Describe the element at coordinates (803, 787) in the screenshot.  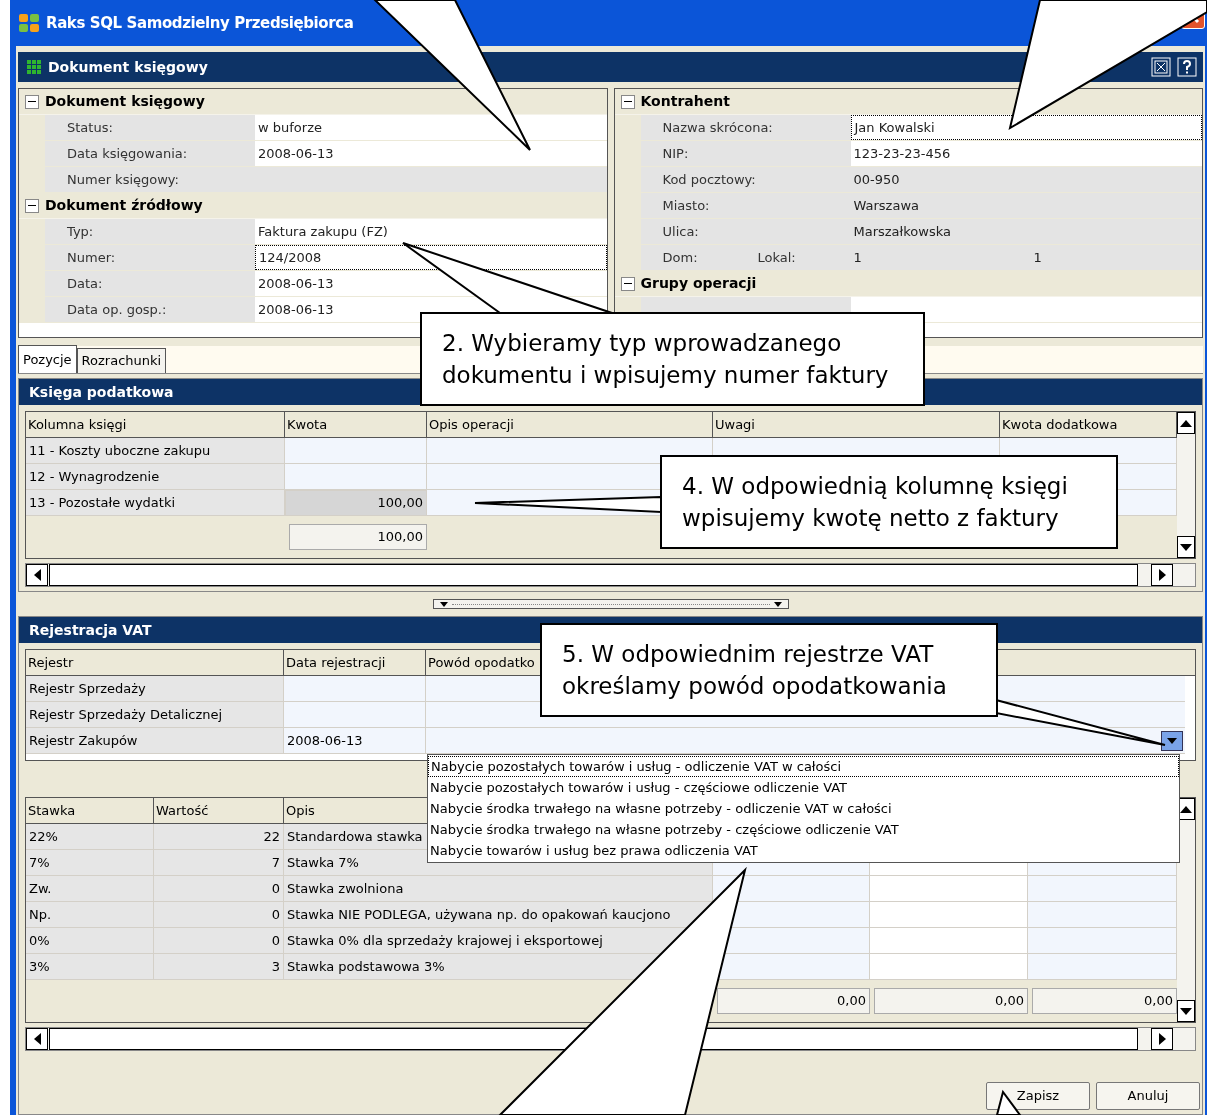
I see `dropdown-option: Nabycie pozostałych towarów i usług - częściowe odliczenie VAT` at that location.